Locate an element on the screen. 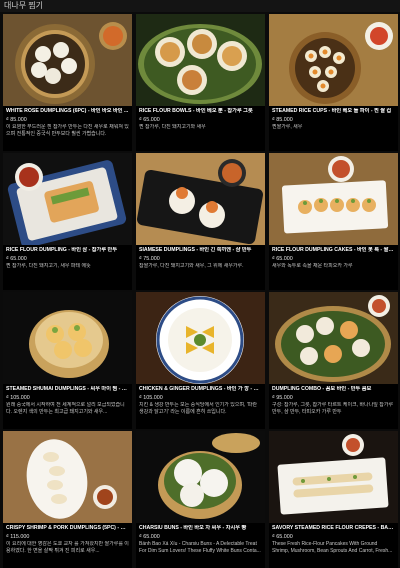 The image size is (400, 568). page-title: 대나무 찜기 is located at coordinates (200, 6).